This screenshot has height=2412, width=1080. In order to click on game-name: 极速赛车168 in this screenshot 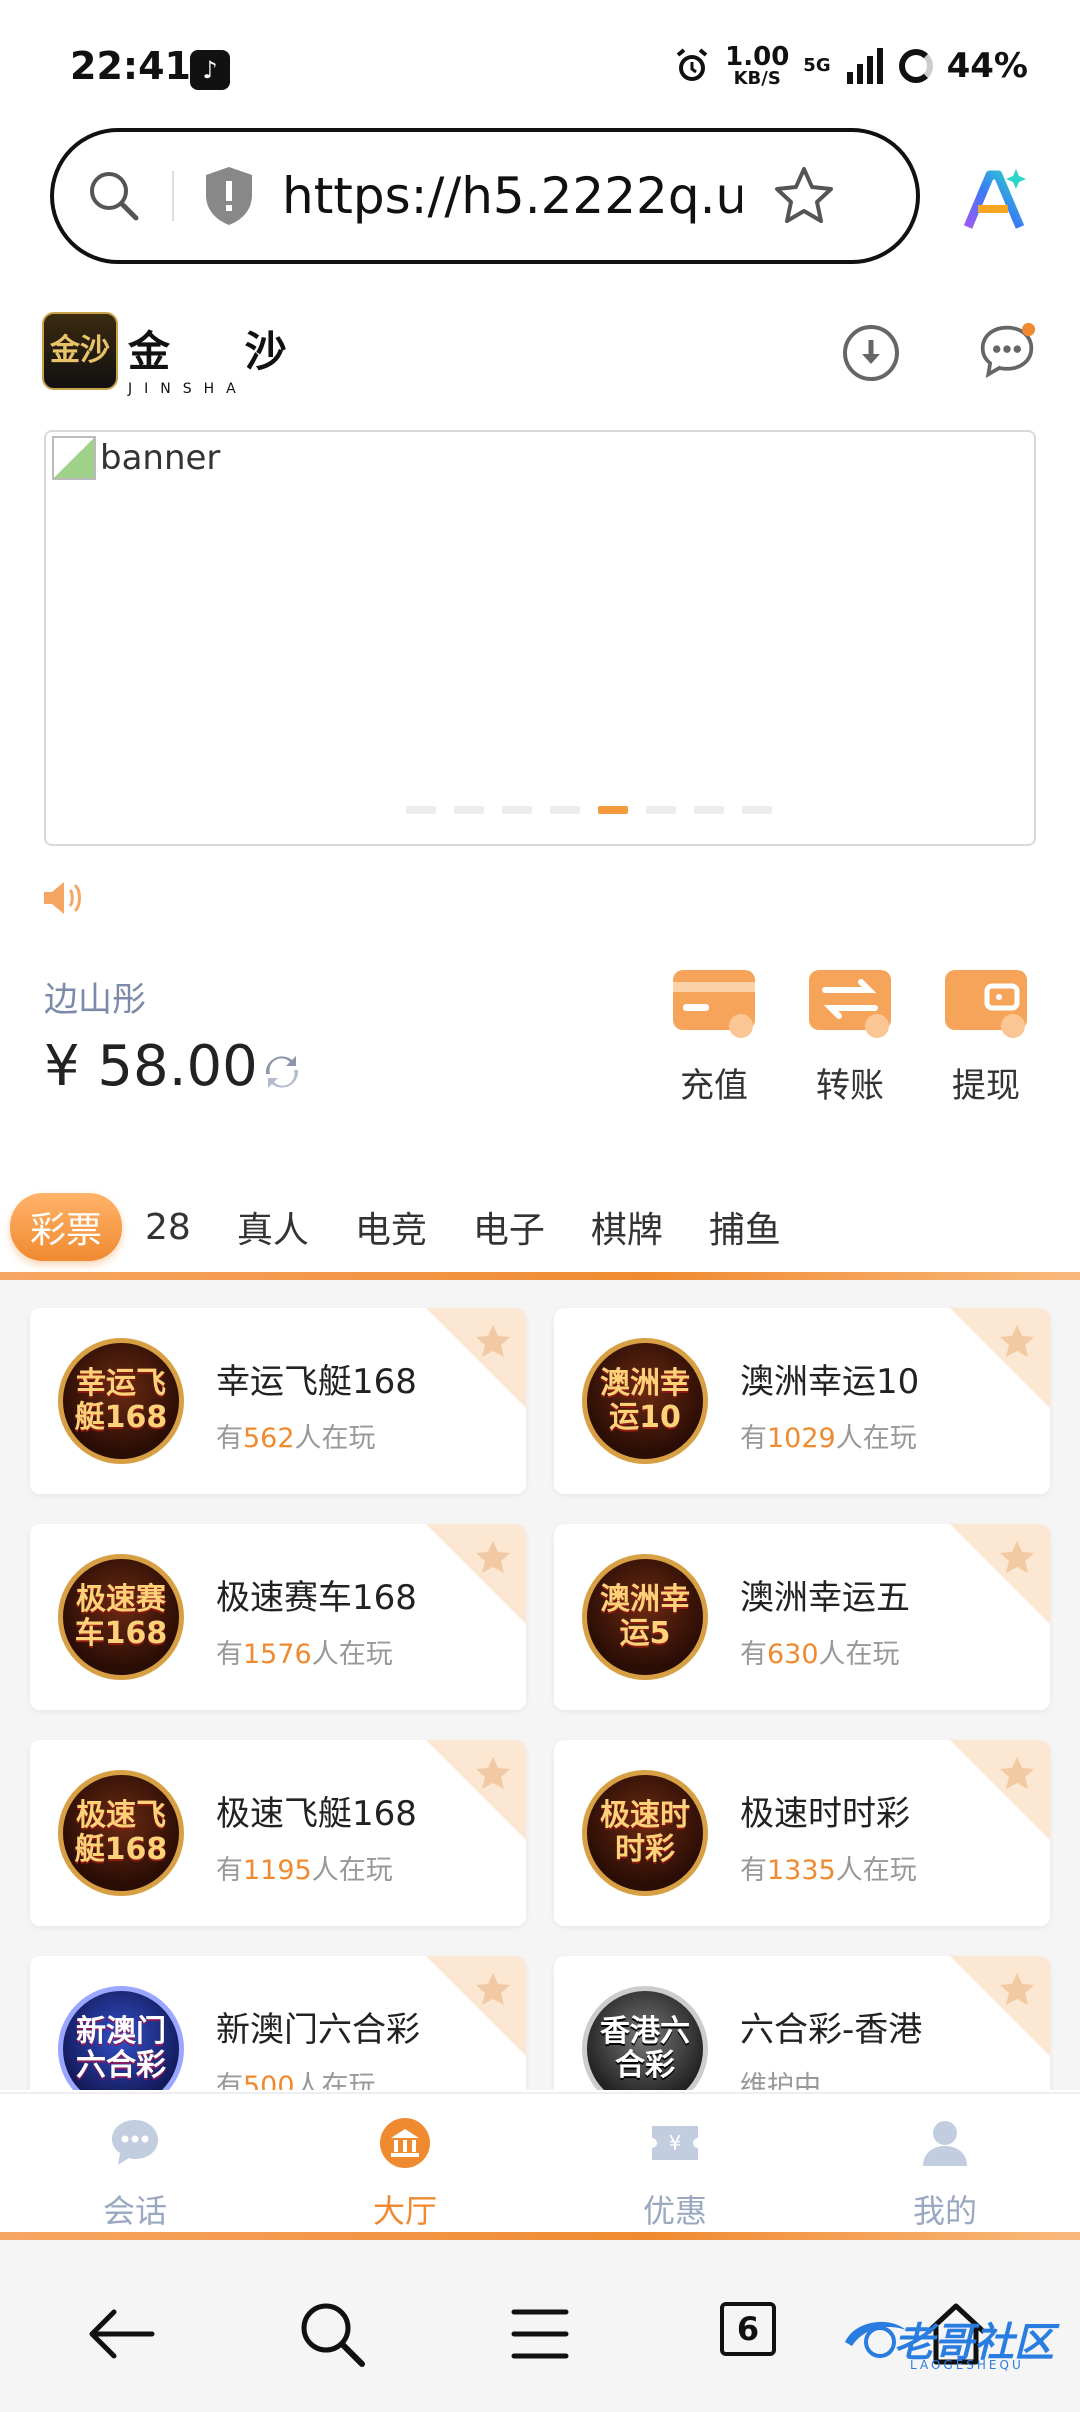, I will do `click(316, 1598)`.